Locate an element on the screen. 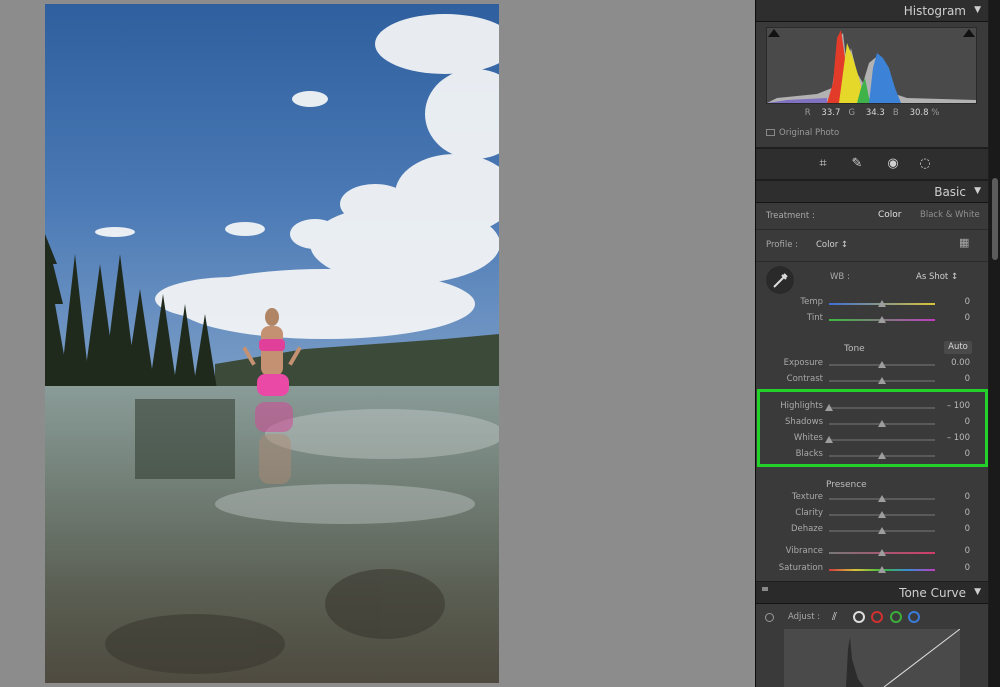 The image size is (1000, 687). vibrance-label: Vibrance is located at coordinates (804, 551).